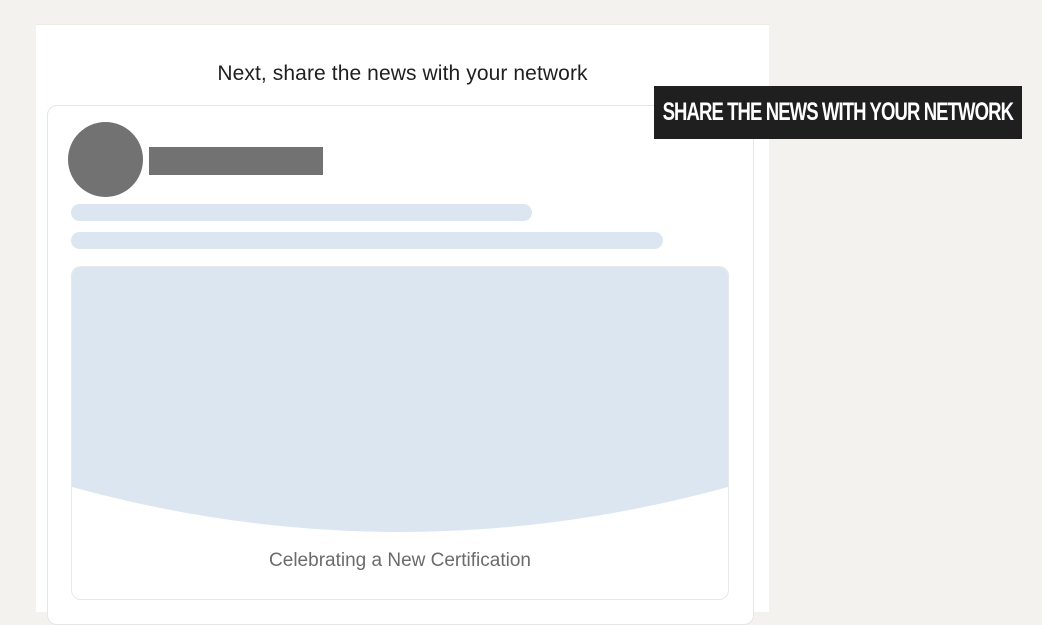  Describe the element at coordinates (400, 560) in the screenshot. I see `media-caption: Celebrating a New Certification` at that location.